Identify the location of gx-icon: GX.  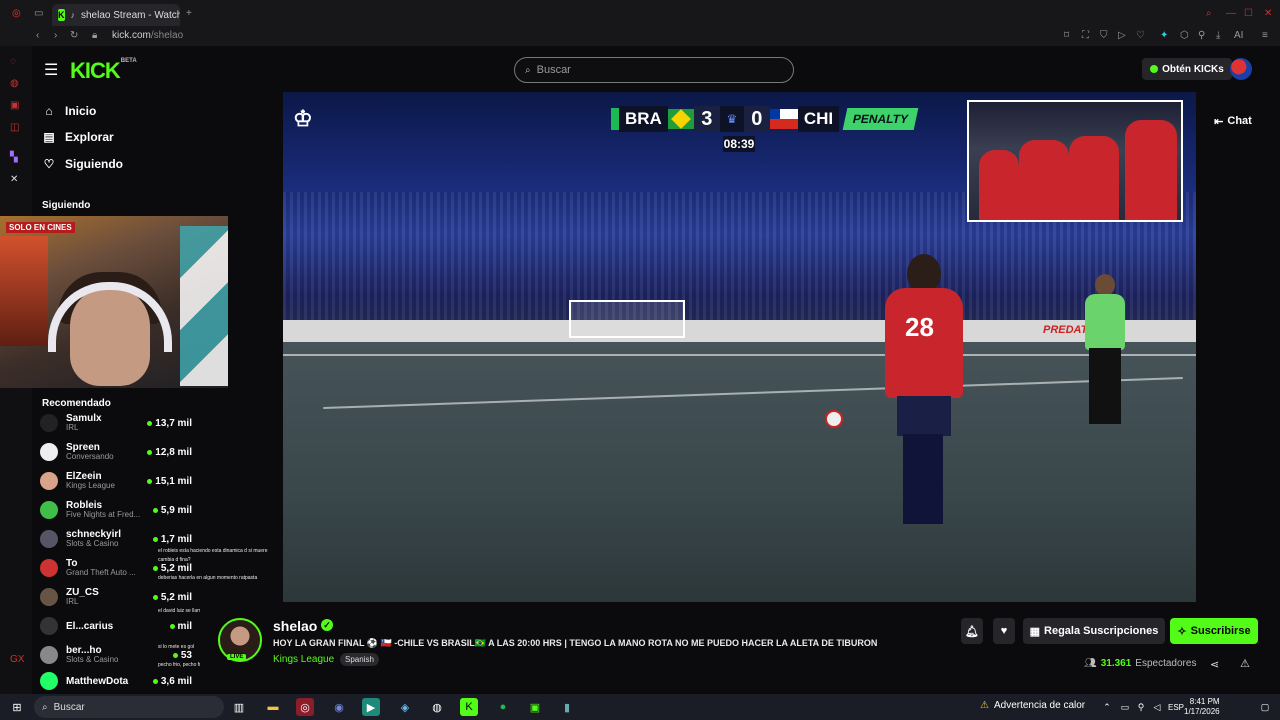
(17, 659).